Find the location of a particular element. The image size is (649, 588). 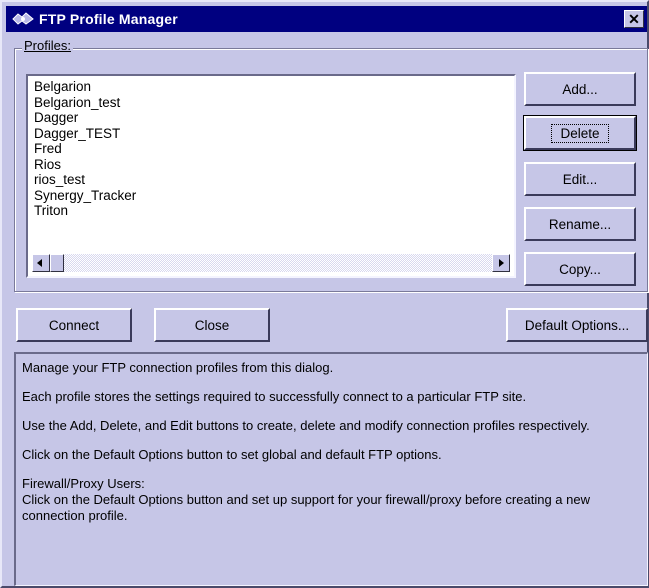

scroll-left-icon is located at coordinates (39, 263).